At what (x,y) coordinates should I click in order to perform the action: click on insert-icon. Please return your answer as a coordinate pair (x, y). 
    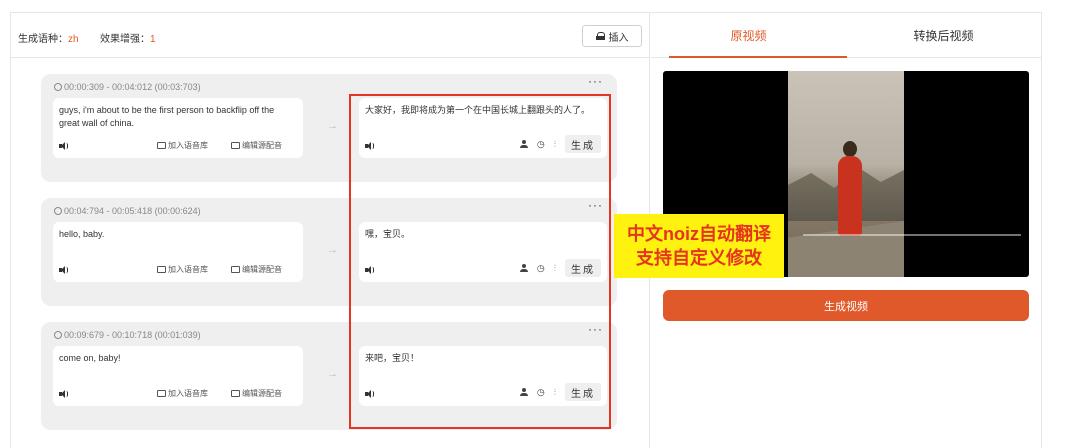
    Looking at the image, I should click on (600, 36).